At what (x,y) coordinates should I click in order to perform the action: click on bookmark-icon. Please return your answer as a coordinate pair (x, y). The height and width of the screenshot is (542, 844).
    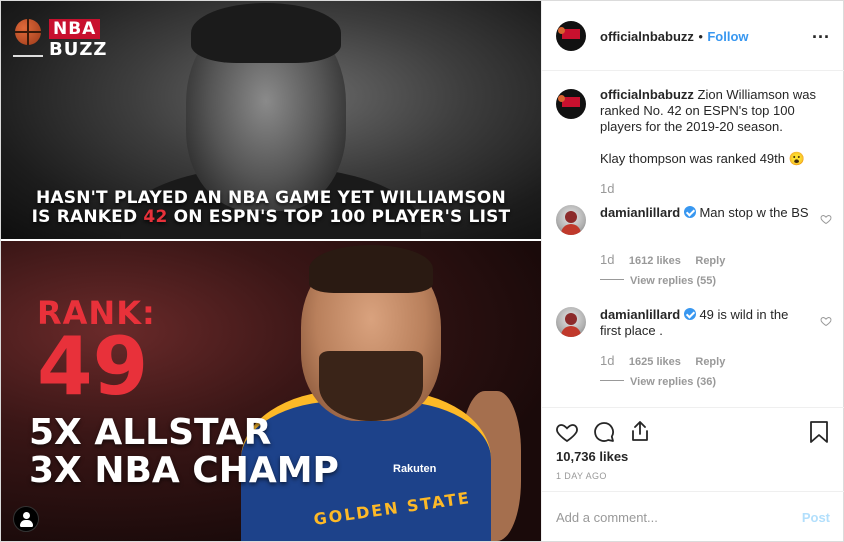
    Looking at the image, I should click on (819, 432).